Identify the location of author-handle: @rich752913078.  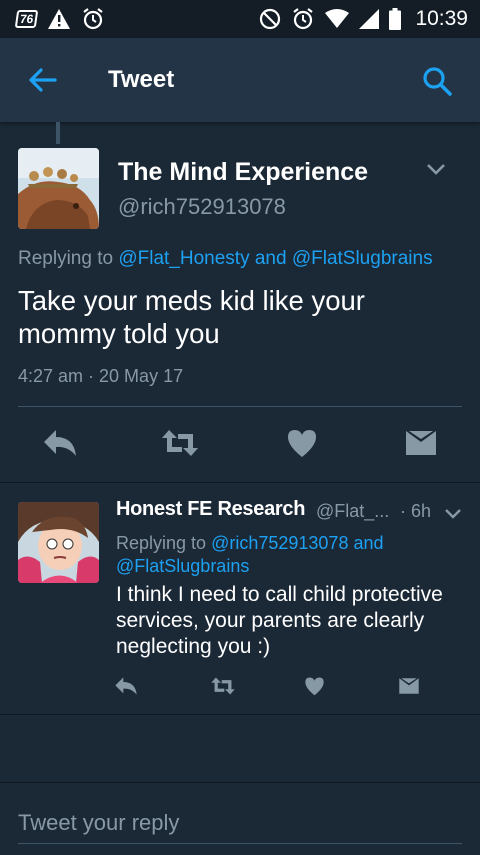
(202, 207).